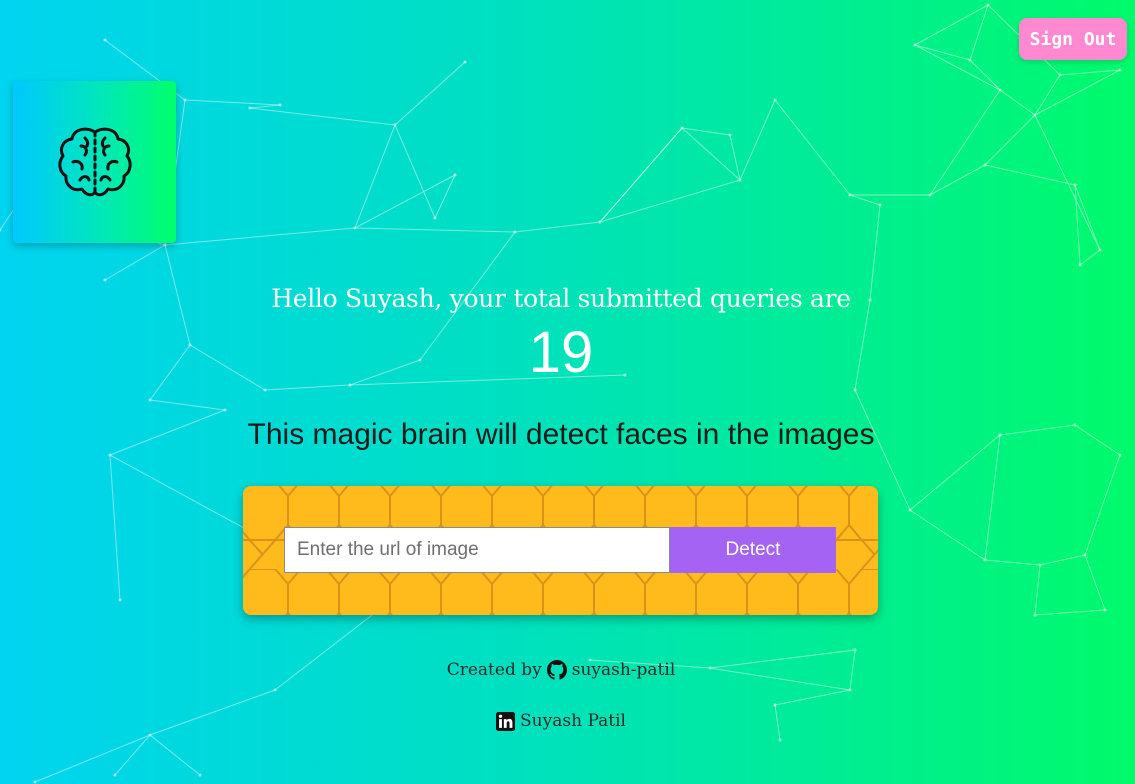  I want to click on detect-button: Detect, so click(753, 550).